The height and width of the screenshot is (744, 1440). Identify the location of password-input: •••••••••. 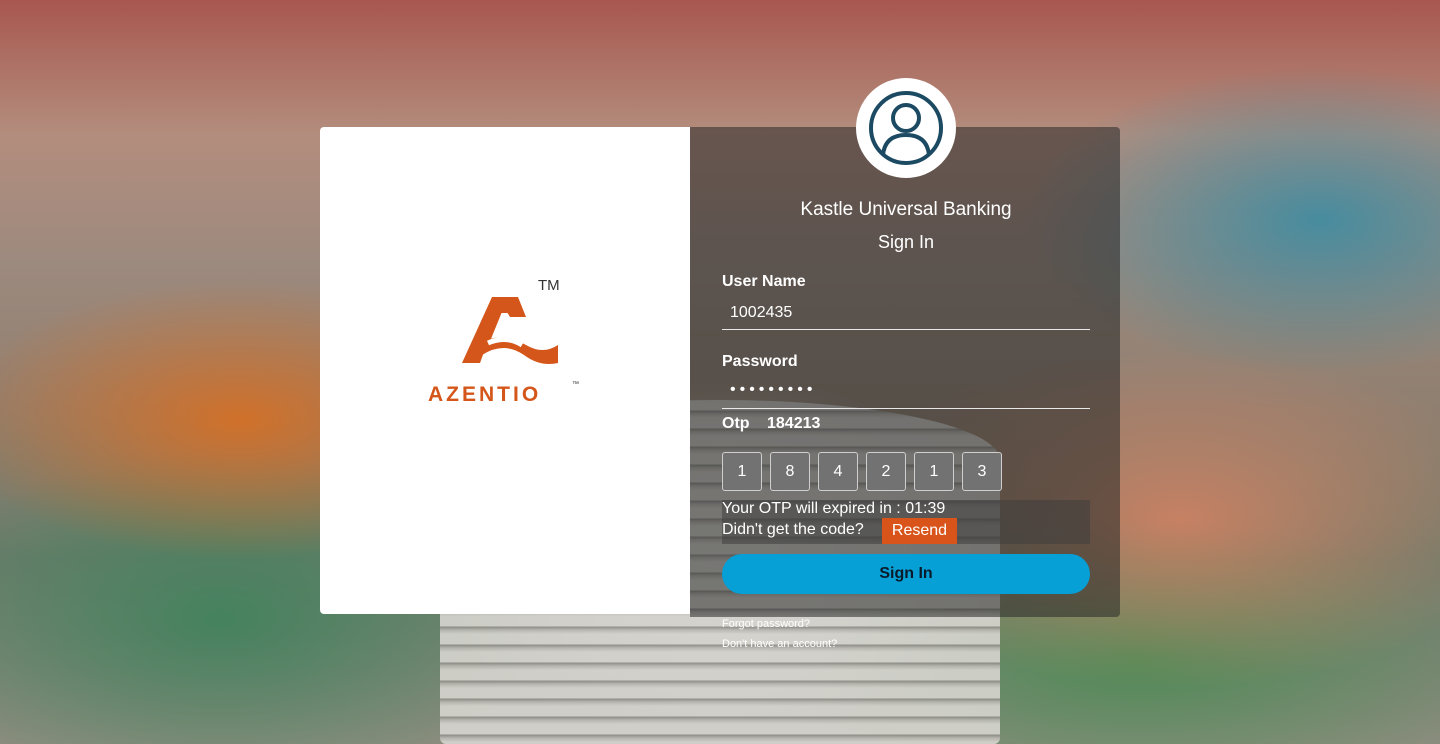
(906, 392).